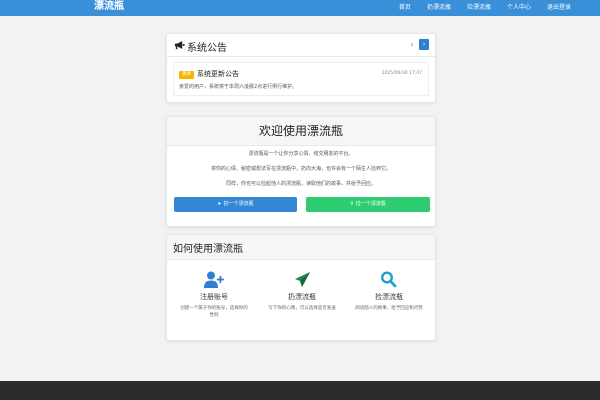  I want to click on step-register: 注册账号 创建一个属于你的账号，选择你的性别, so click(214, 295).